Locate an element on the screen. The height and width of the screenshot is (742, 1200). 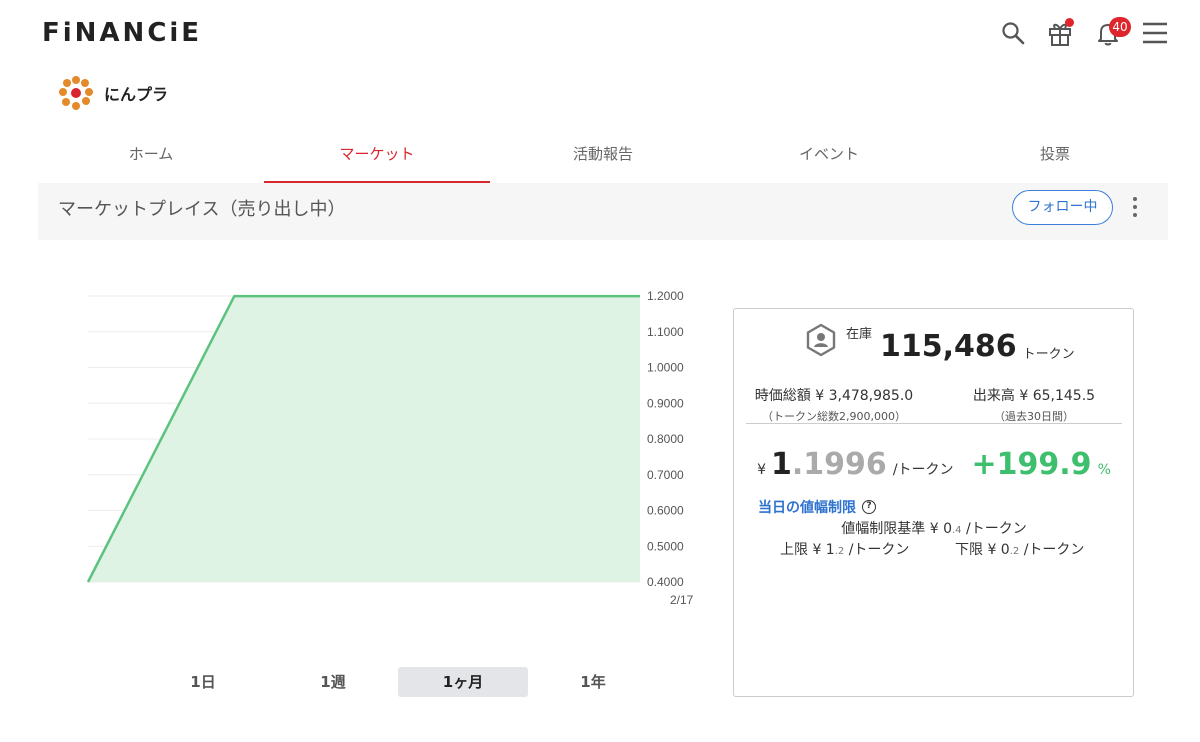
follow-button: フォロー中 is located at coordinates (1062, 207).